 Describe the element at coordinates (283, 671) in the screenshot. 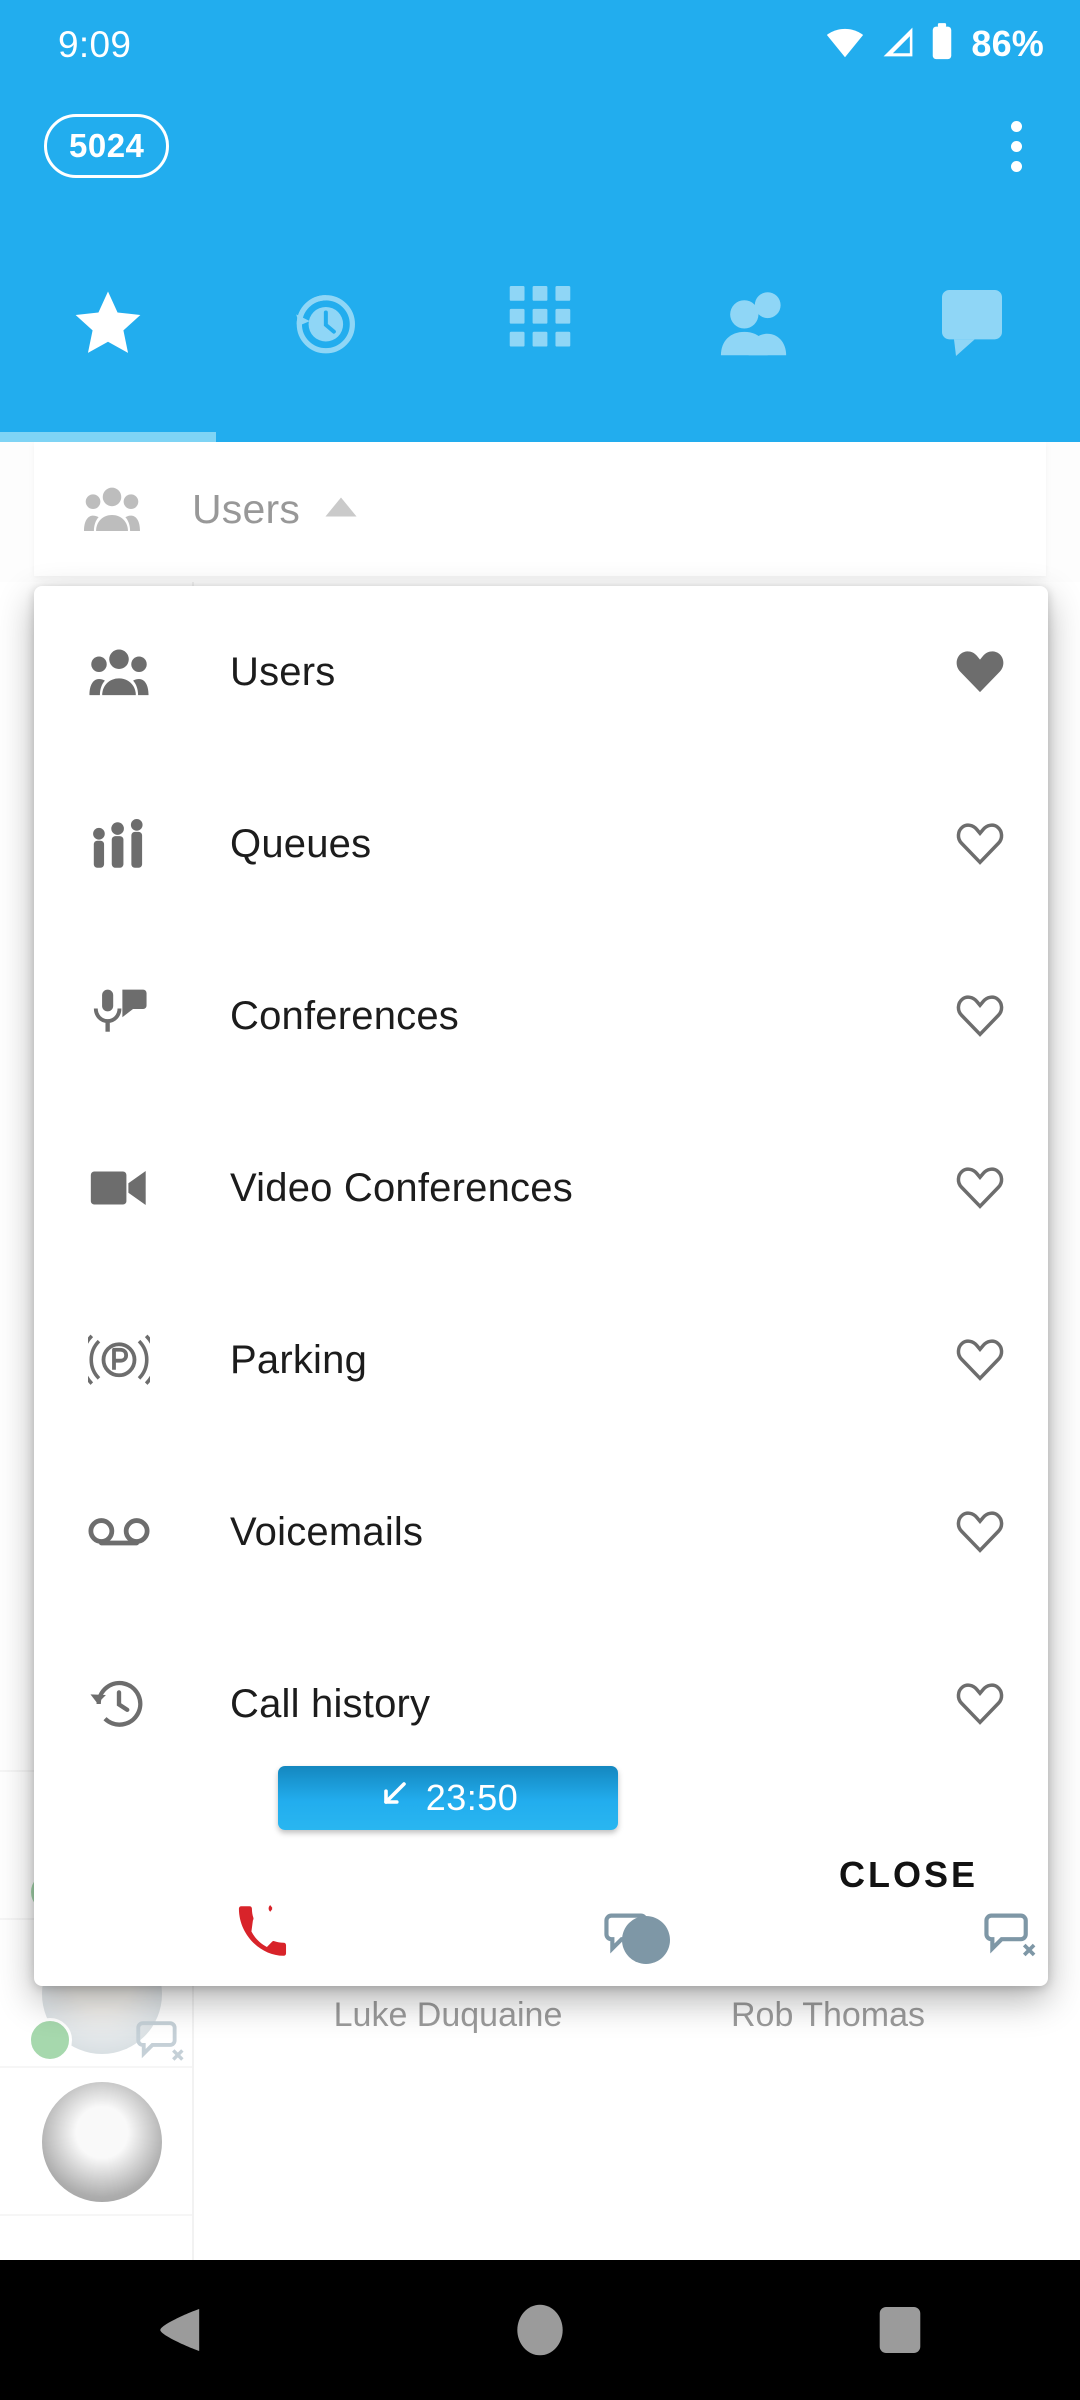

I see `dialog-item-label: Users` at that location.